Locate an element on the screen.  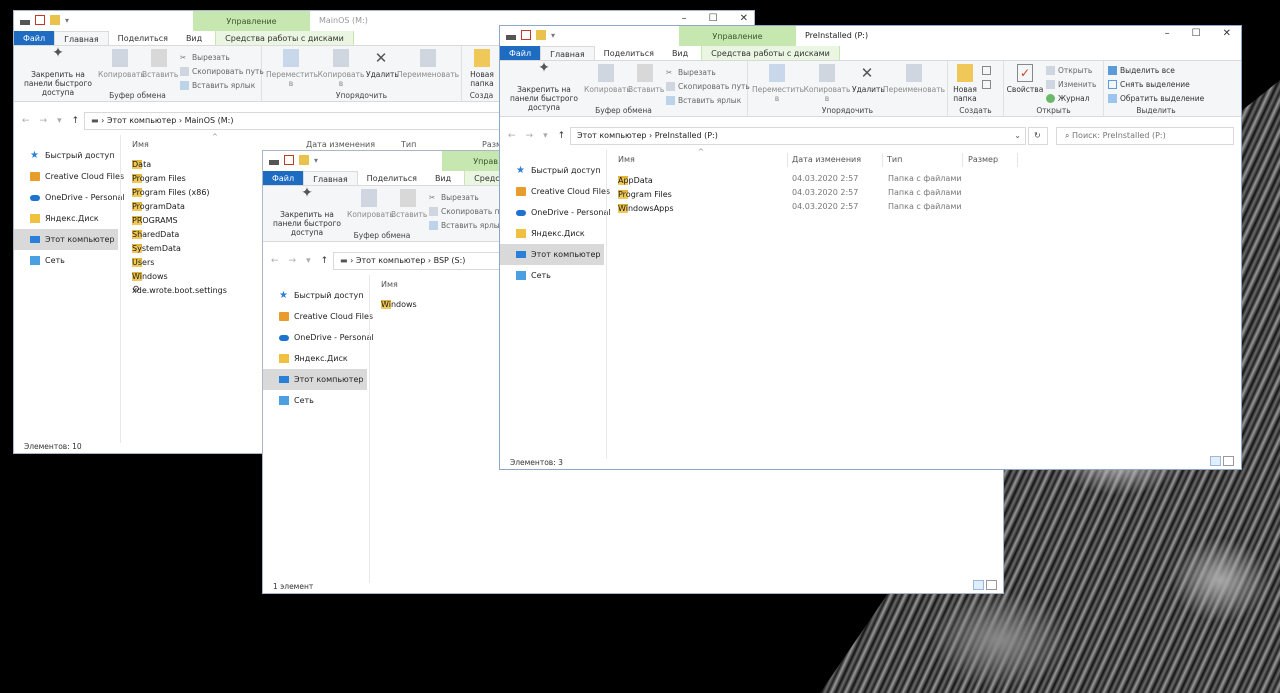
column-date: Дата изменения is located at coordinates (826, 159).